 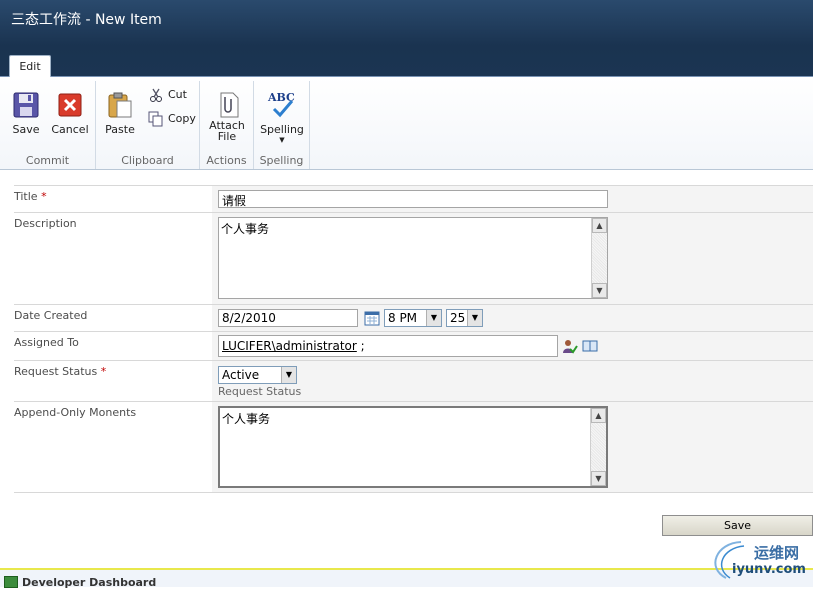 I want to click on title-field-cell: 请假, so click(x=512, y=199).